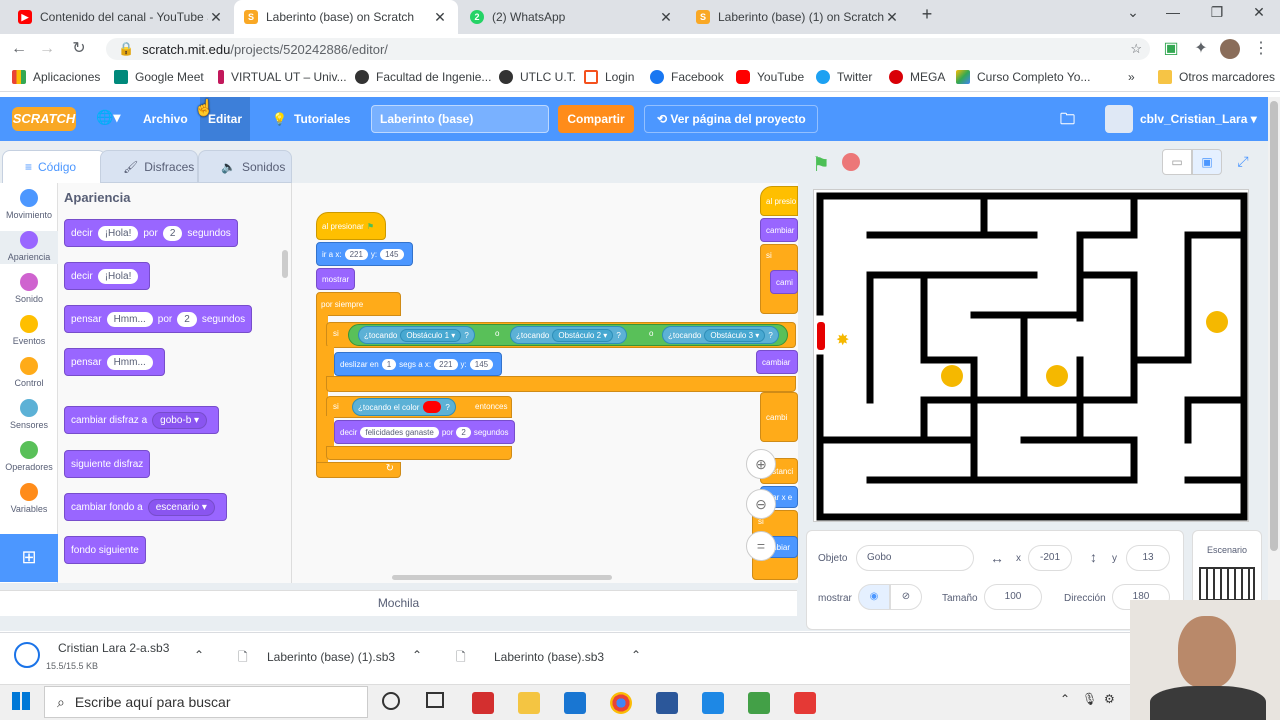 This screenshot has width=1280, height=720. Describe the element at coordinates (483, 703) in the screenshot. I see `acrobat-icon` at that location.